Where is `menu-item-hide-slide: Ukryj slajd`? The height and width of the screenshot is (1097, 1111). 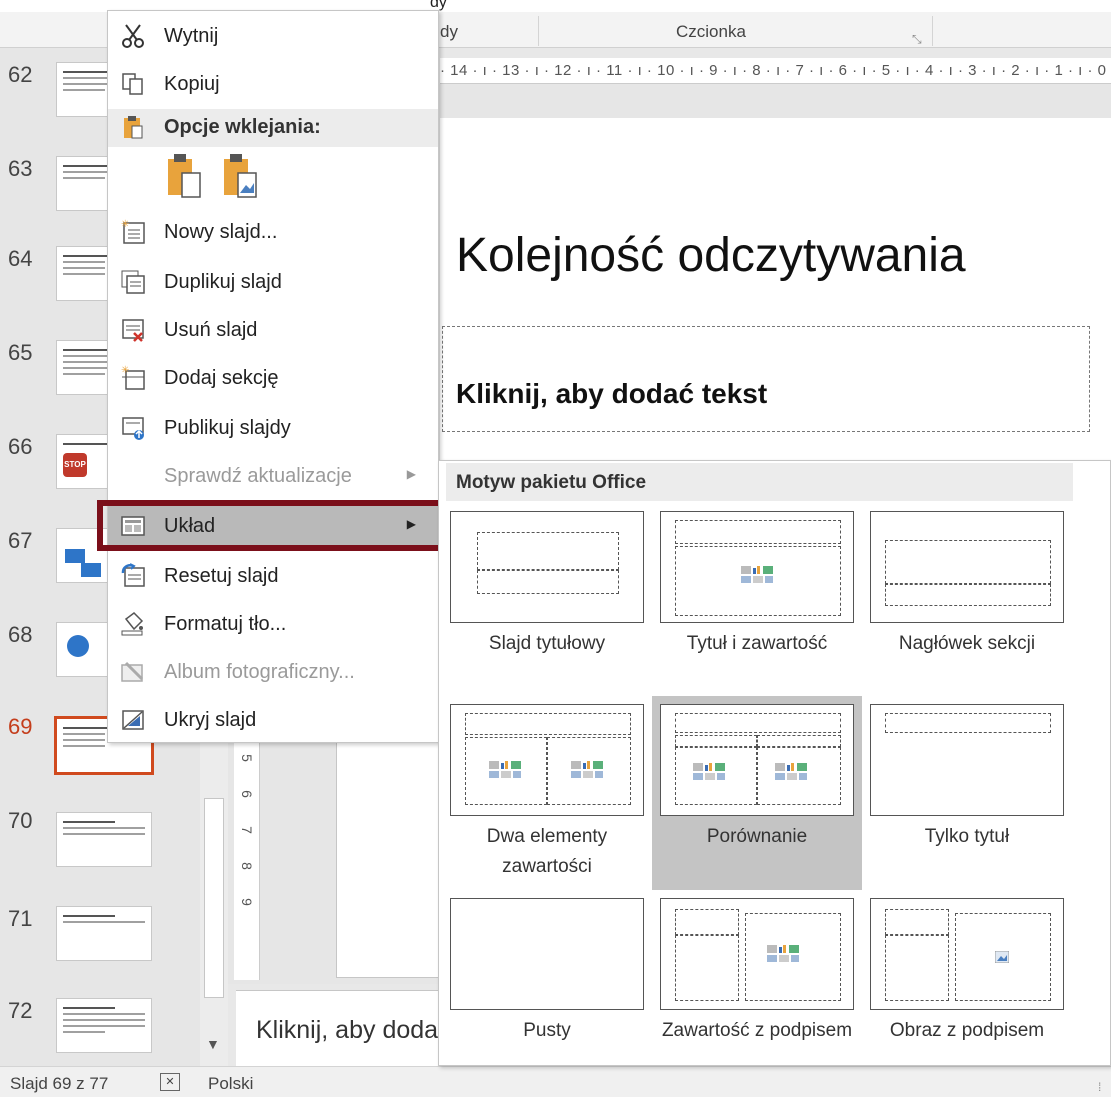 menu-item-hide-slide: Ukryj slajd is located at coordinates (273, 720).